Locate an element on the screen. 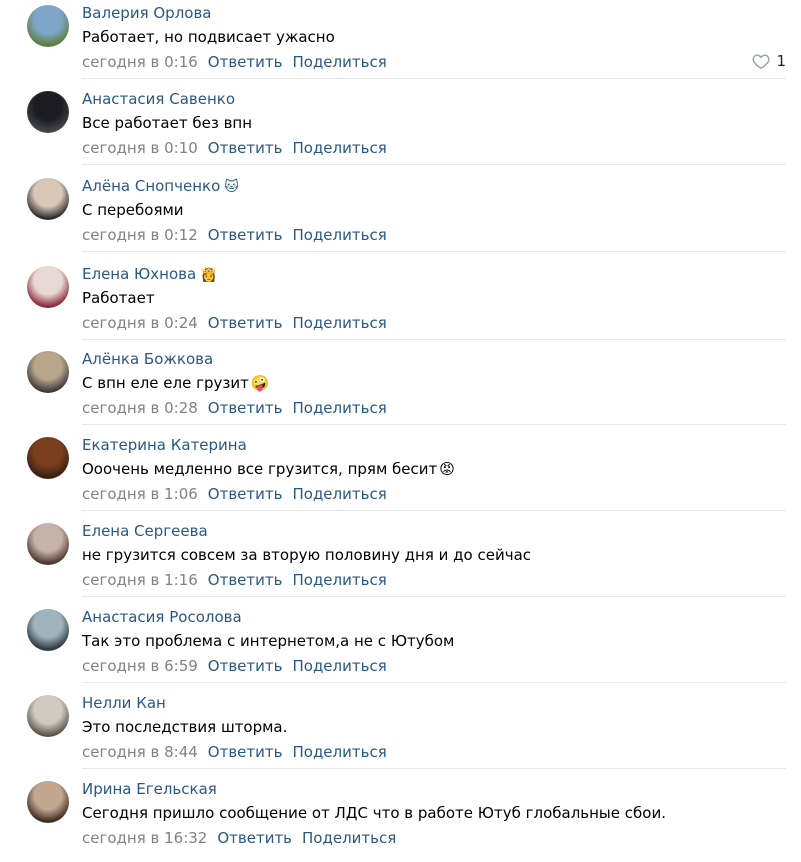 This screenshot has width=801, height=862. comment-meta: сегодня в 0:16 Ответить Поделиться is located at coordinates (234, 62).